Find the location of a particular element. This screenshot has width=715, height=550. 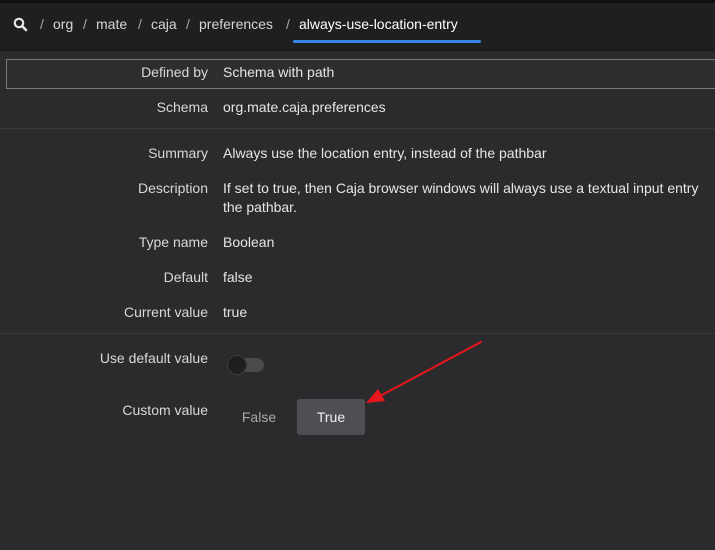

breadcrumb-mate: mate is located at coordinates (111, 24).